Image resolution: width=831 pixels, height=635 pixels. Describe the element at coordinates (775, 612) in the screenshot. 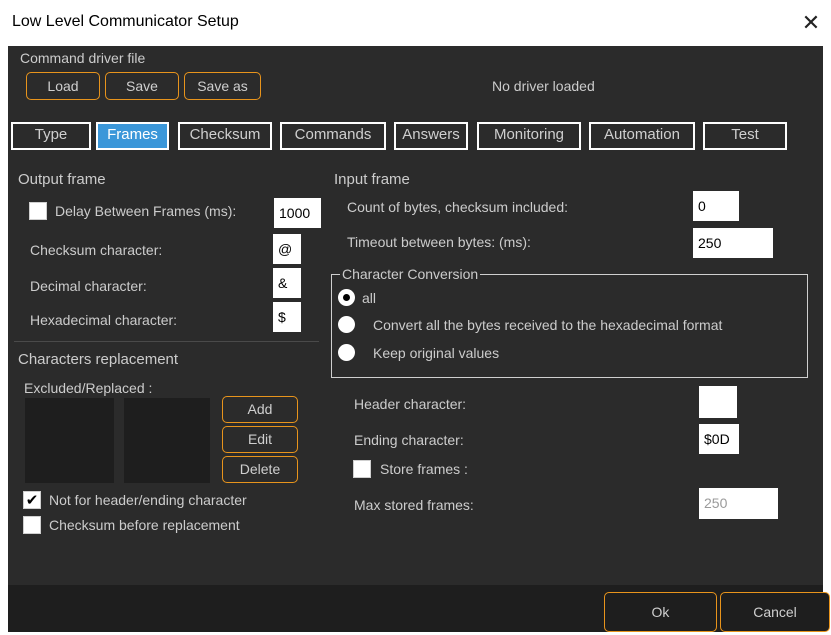

I see `cancel-button: Cancel` at that location.